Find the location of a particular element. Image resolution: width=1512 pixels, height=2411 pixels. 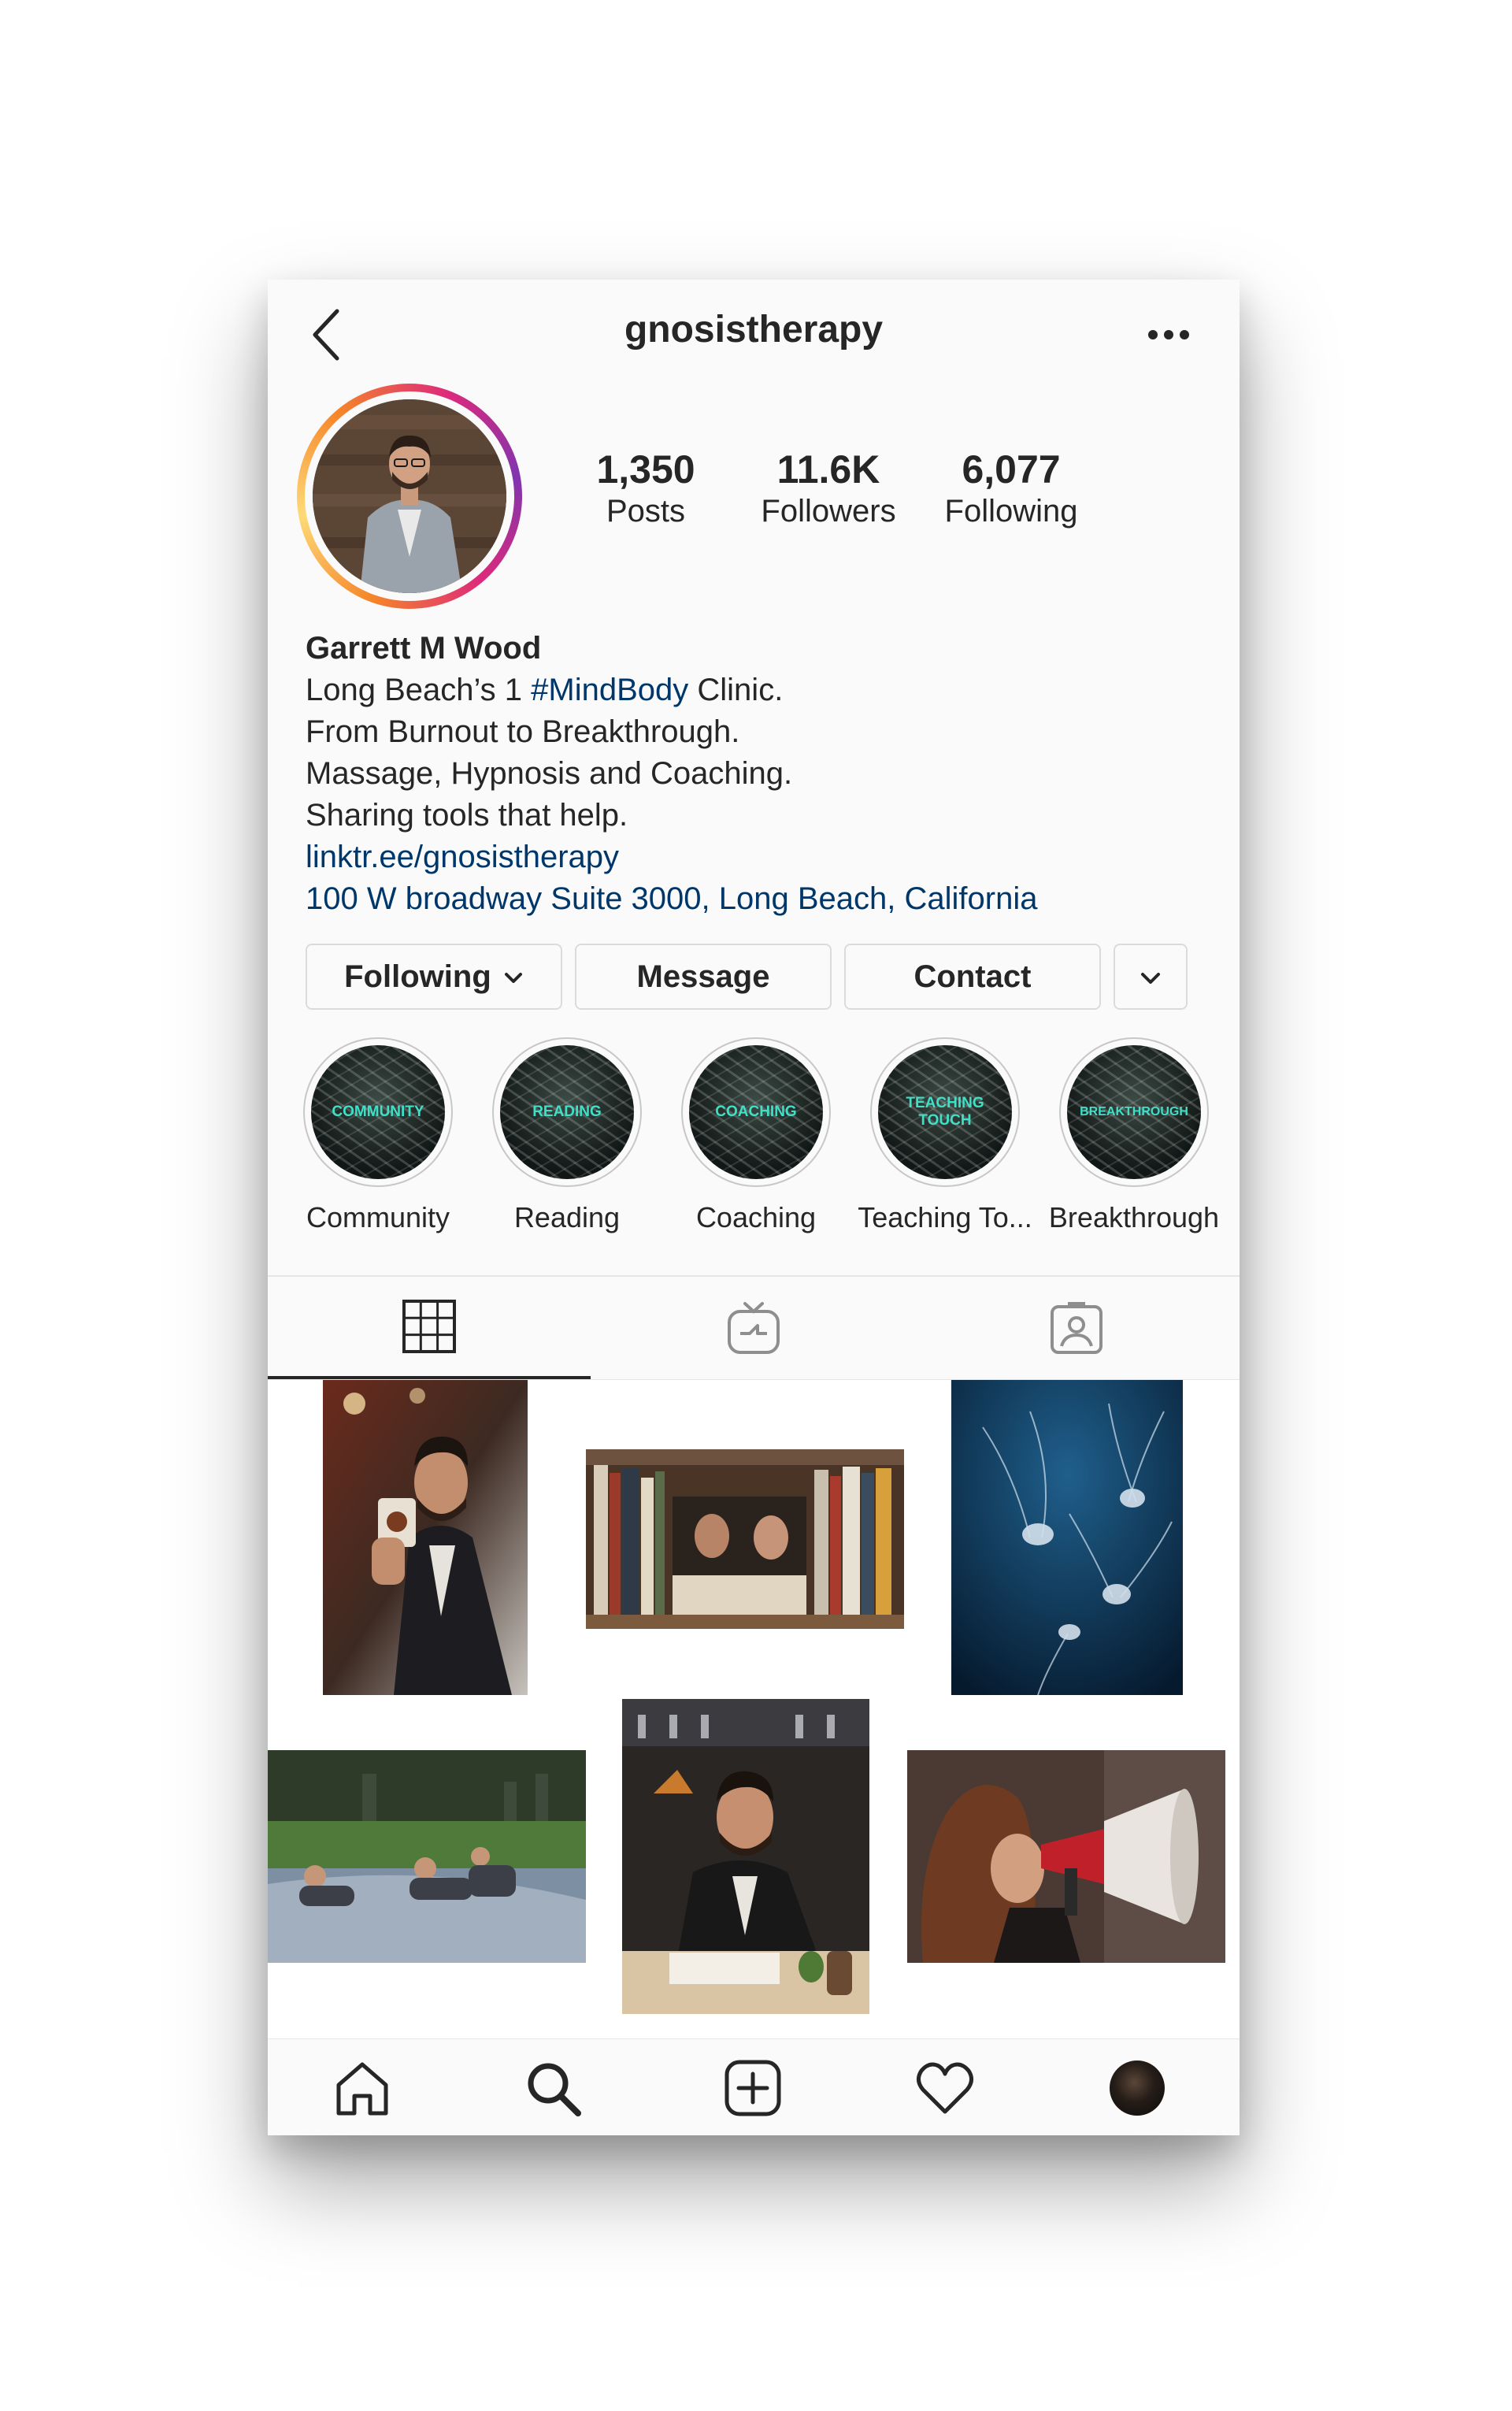

bio-line-1: Long Beach’s 1 #MindBody Clinic. is located at coordinates (758, 690).